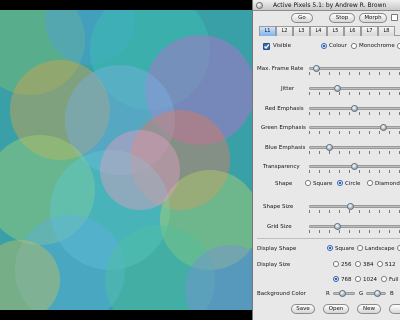 The width and height of the screenshot is (400, 320). Describe the element at coordinates (354, 231) in the screenshot. I see `grid-size-ticks` at that location.